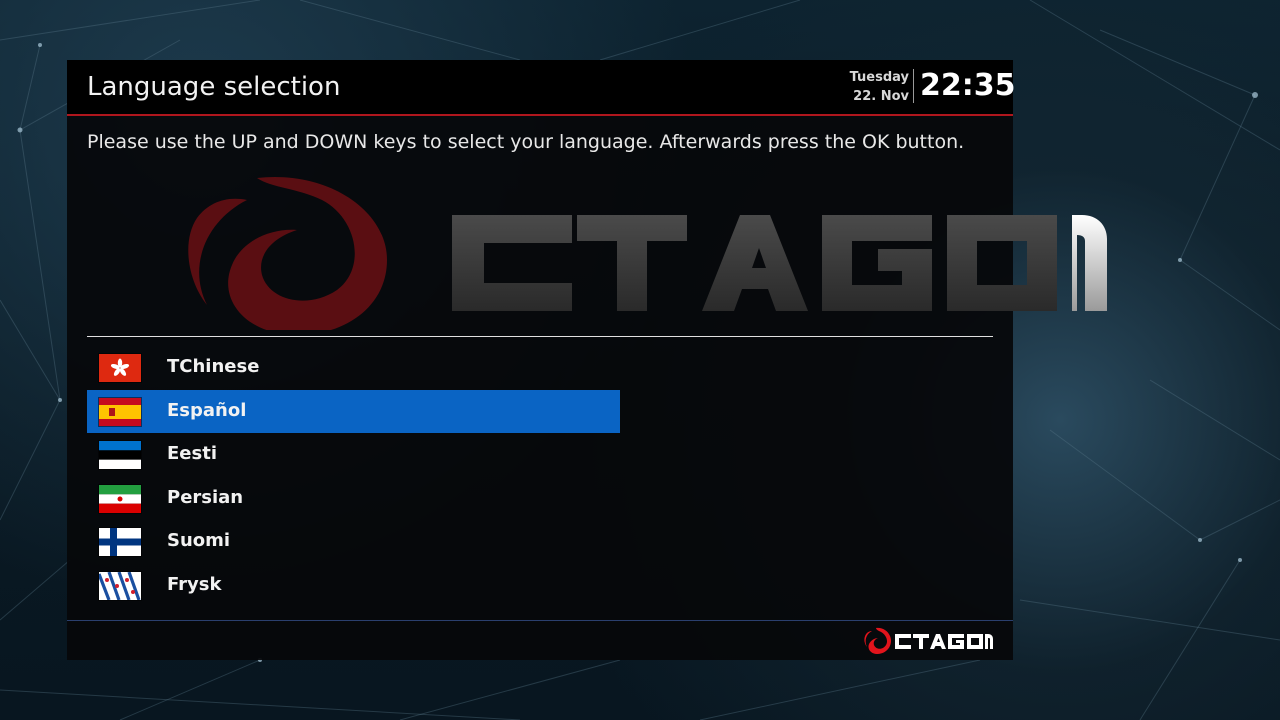 The height and width of the screenshot is (720, 1280). What do you see at coordinates (540, 620) in the screenshot?
I see `footer-accent-line` at bounding box center [540, 620].